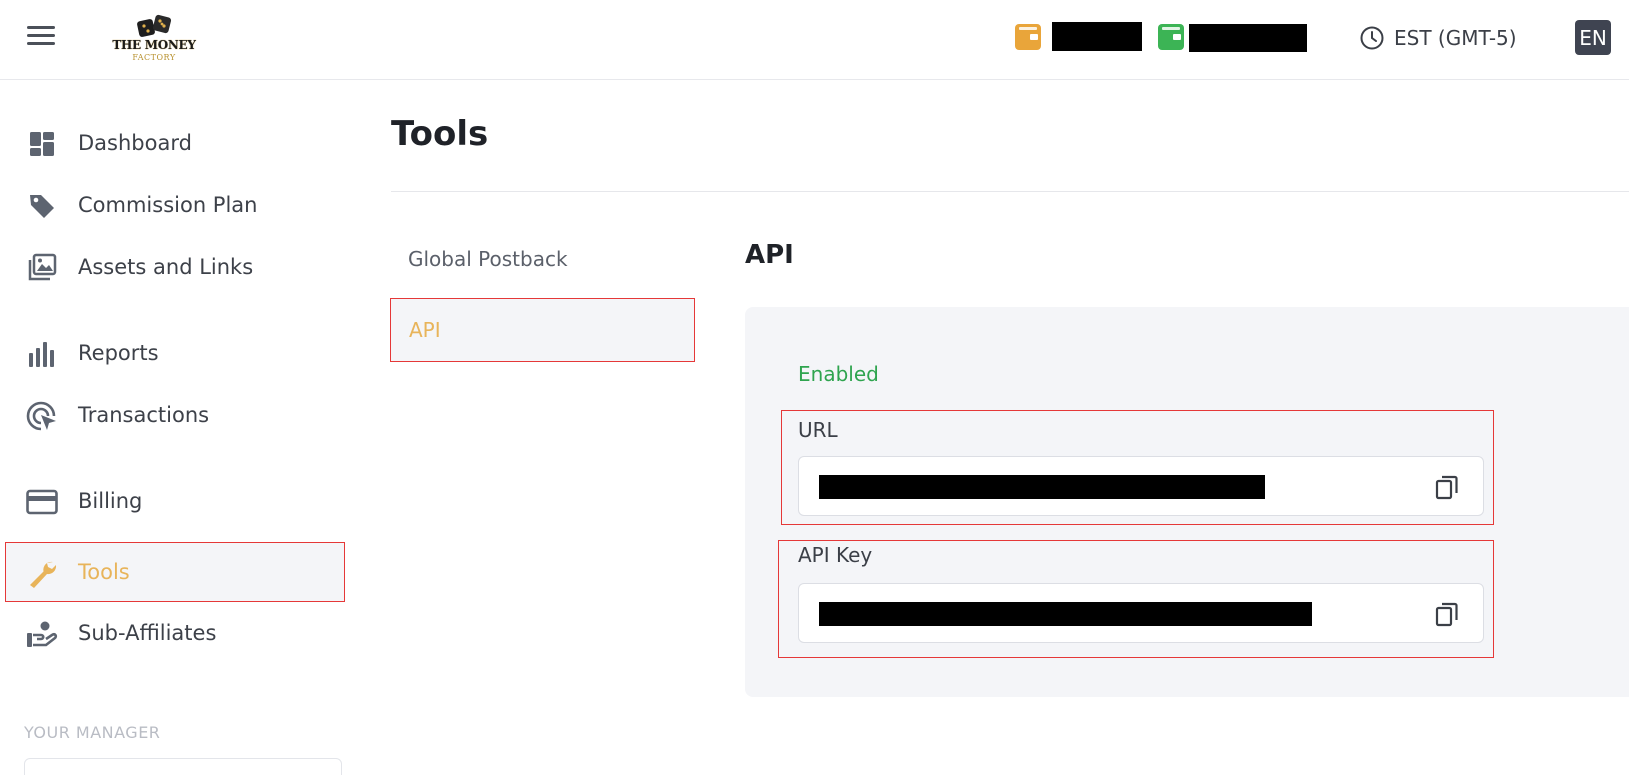  I want to click on divider, so click(1010, 191).